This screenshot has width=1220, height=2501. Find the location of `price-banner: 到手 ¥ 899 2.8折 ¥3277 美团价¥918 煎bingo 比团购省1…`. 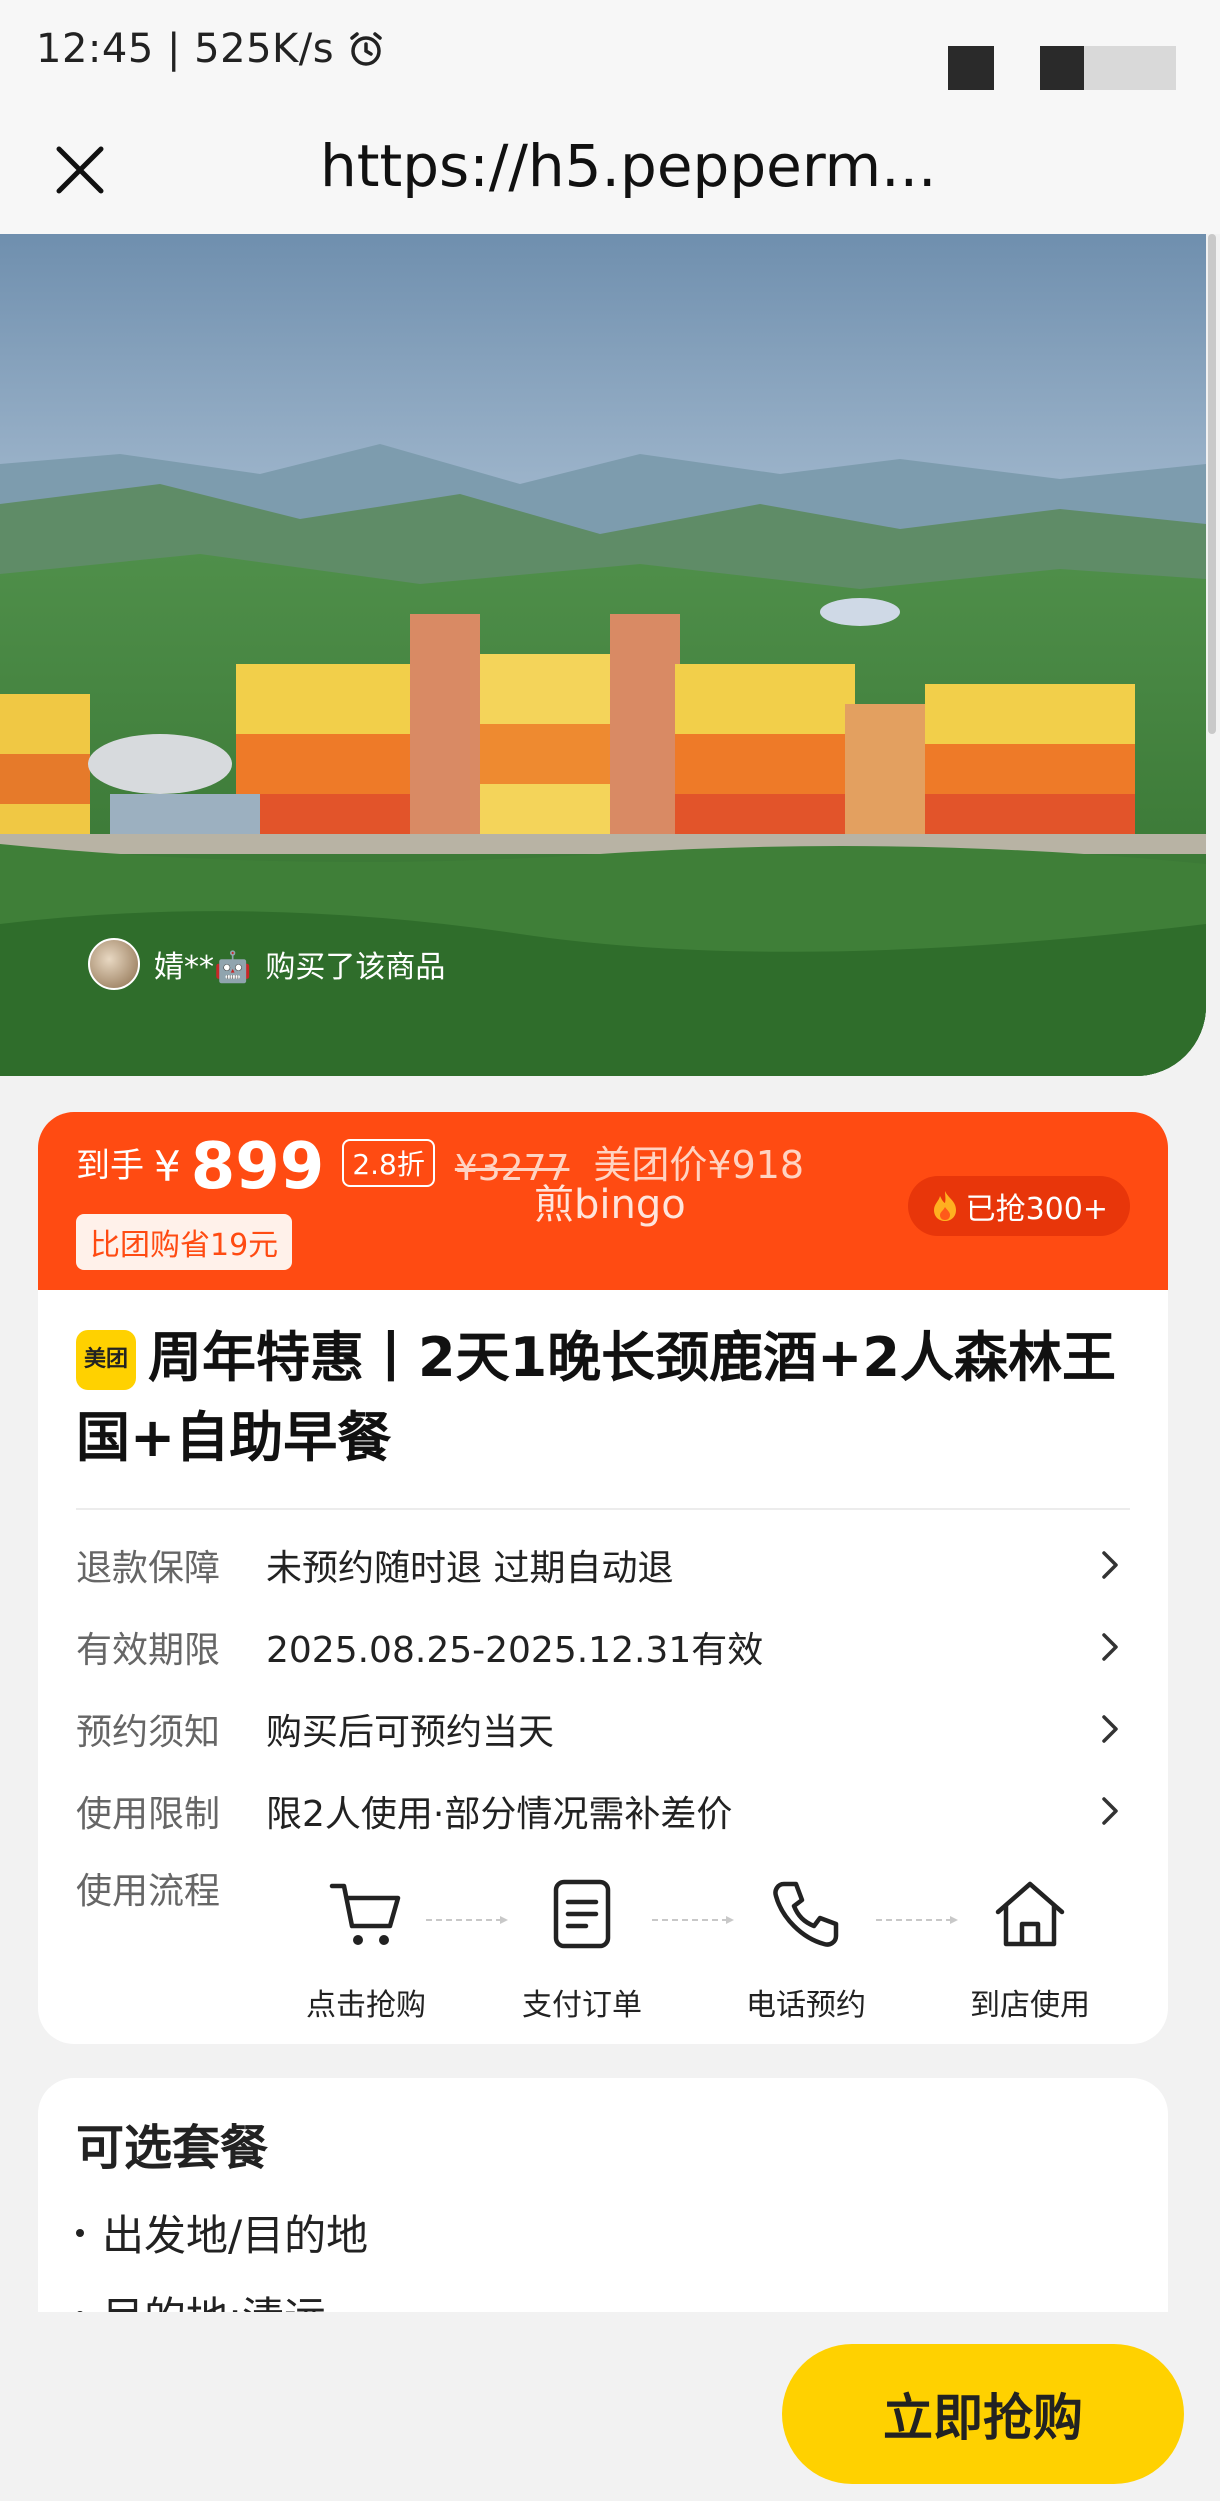

price-banner: 到手 ¥ 899 2.8折 ¥3277 美团价¥918 煎bingo 比团购省1… is located at coordinates (603, 1202).